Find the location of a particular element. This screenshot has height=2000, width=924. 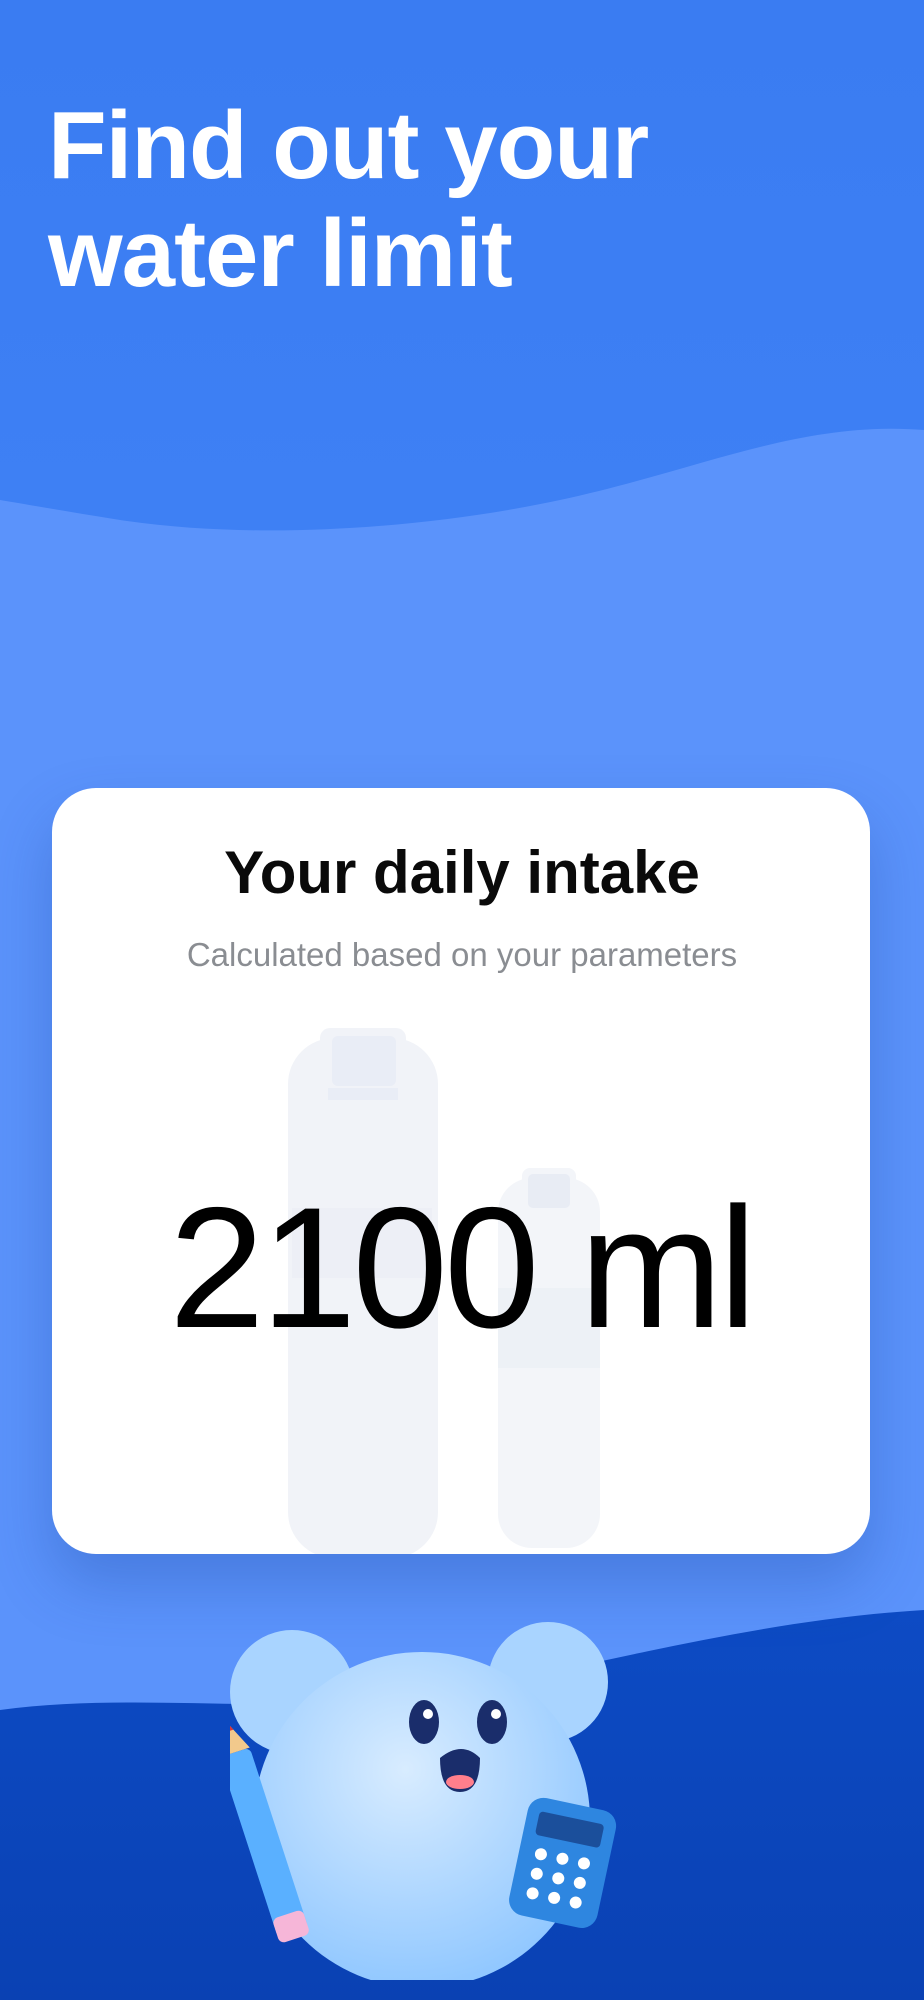

daily-intake-value: 2100 ml is located at coordinates (461, 1268).